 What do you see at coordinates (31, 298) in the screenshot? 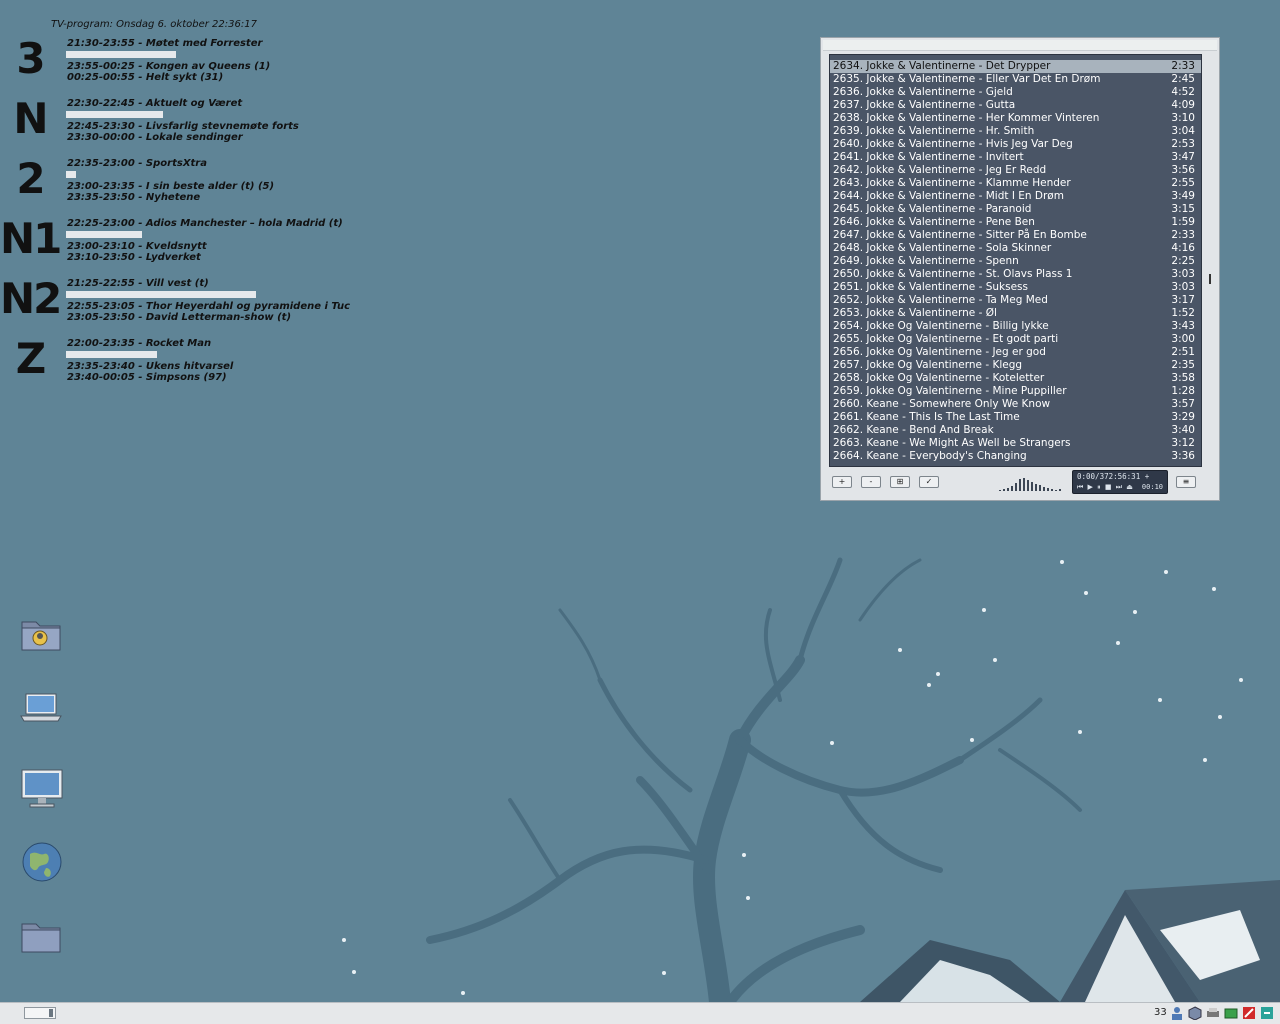
I see `channel-logo: N2` at bounding box center [31, 298].